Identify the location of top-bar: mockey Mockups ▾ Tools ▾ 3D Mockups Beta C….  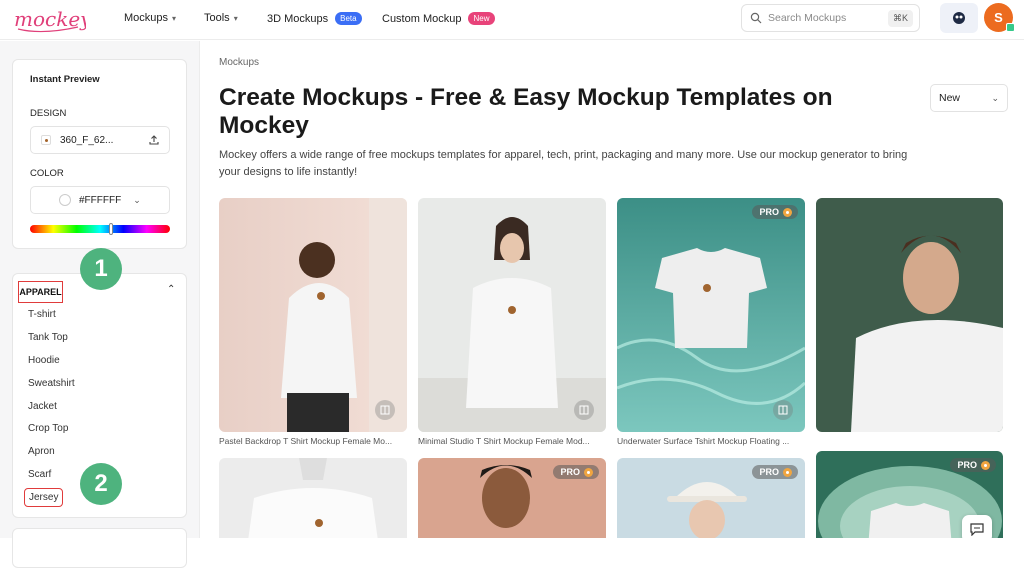
(512, 20).